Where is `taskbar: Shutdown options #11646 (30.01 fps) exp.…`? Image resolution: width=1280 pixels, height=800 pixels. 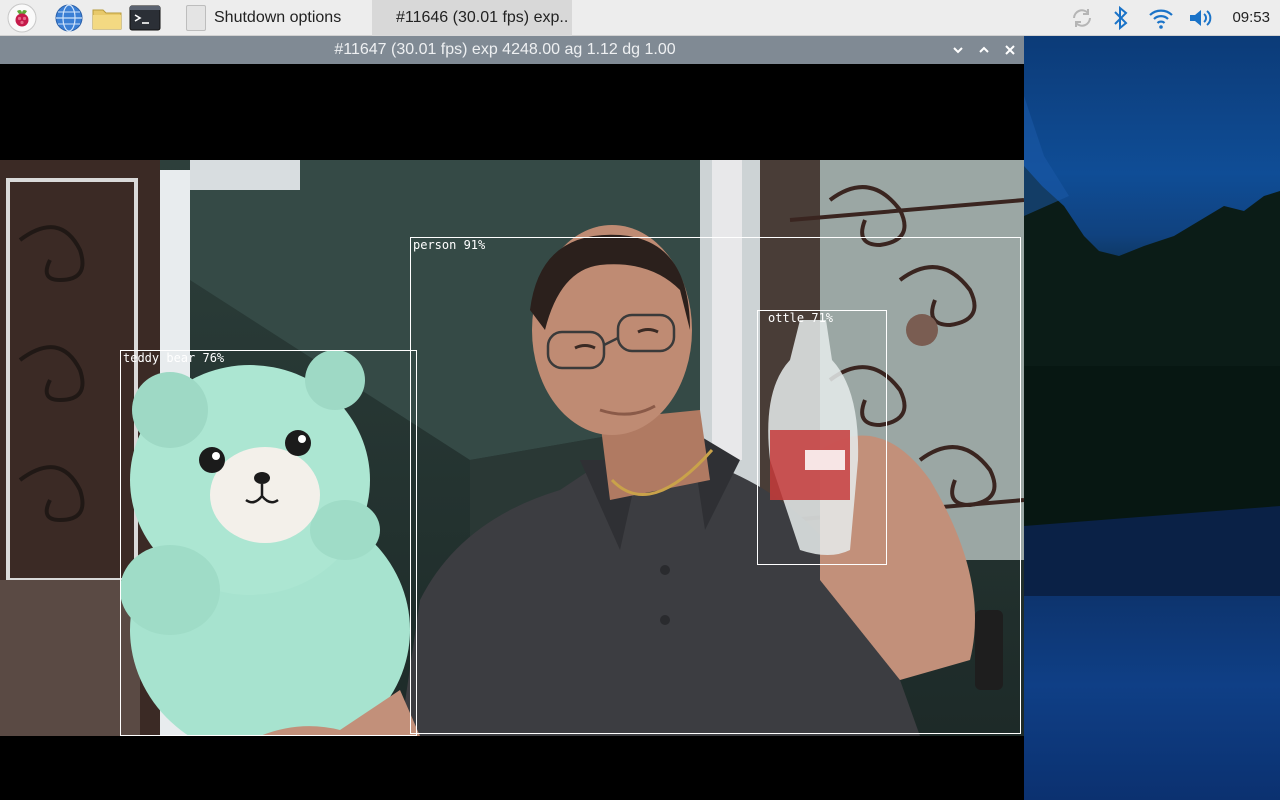
taskbar: Shutdown options #11646 (30.01 fps) exp.… is located at coordinates (640, 18).